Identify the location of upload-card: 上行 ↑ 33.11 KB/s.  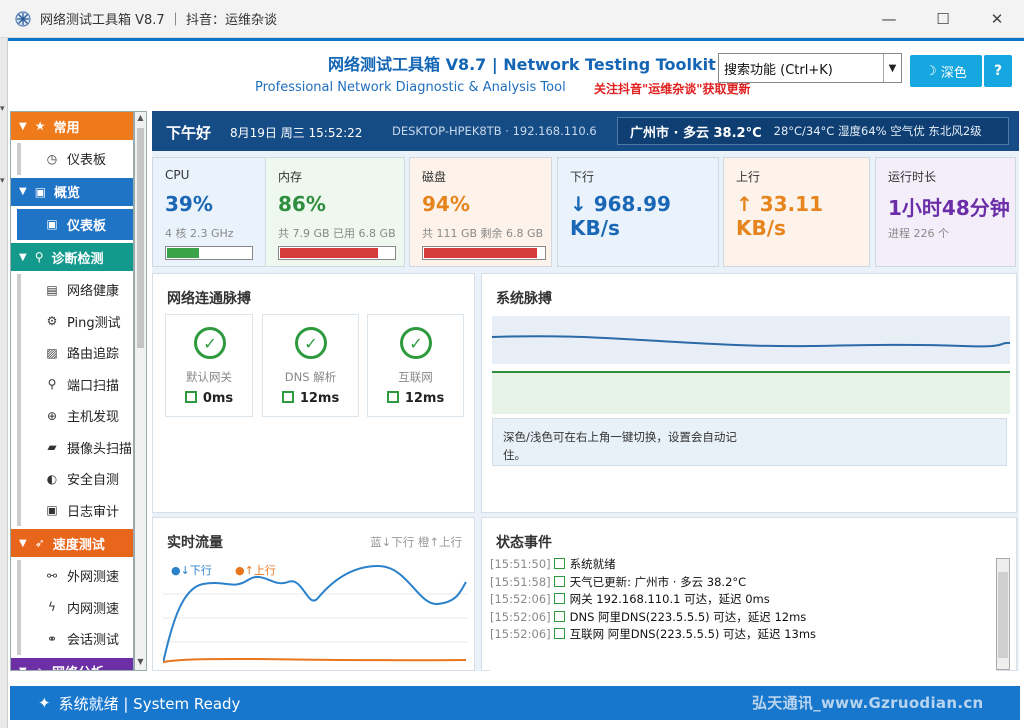
(796, 212).